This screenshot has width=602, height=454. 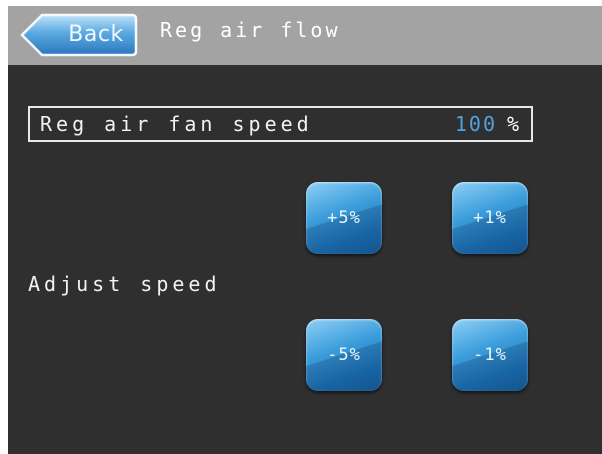 I want to click on plus-5-percent-button: +5%, so click(x=344, y=218).